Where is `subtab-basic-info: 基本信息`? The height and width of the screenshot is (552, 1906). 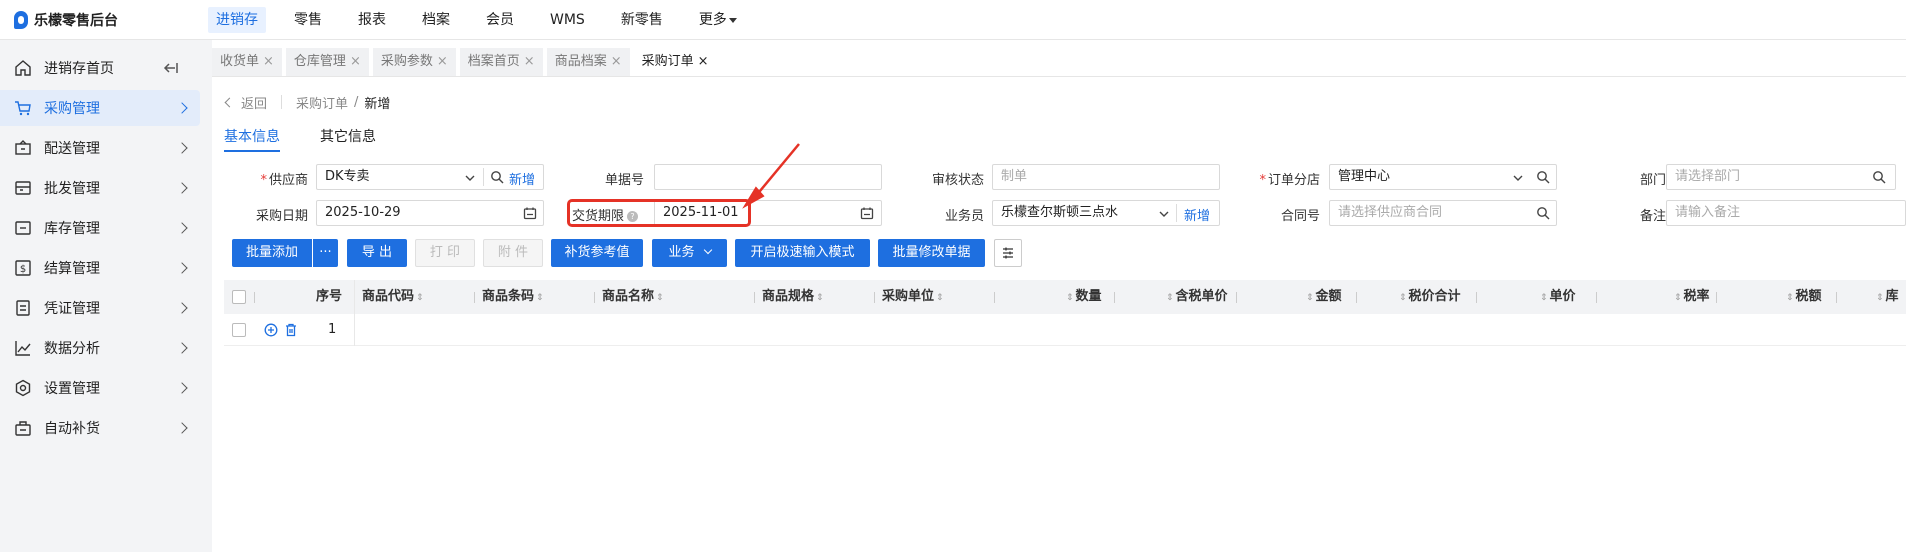 subtab-basic-info: 基本信息 is located at coordinates (252, 139).